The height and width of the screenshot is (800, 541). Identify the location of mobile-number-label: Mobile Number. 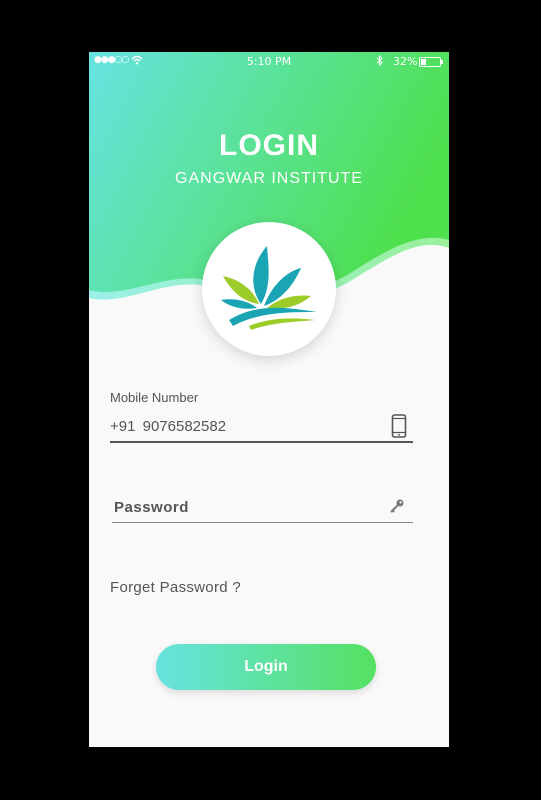
(154, 397).